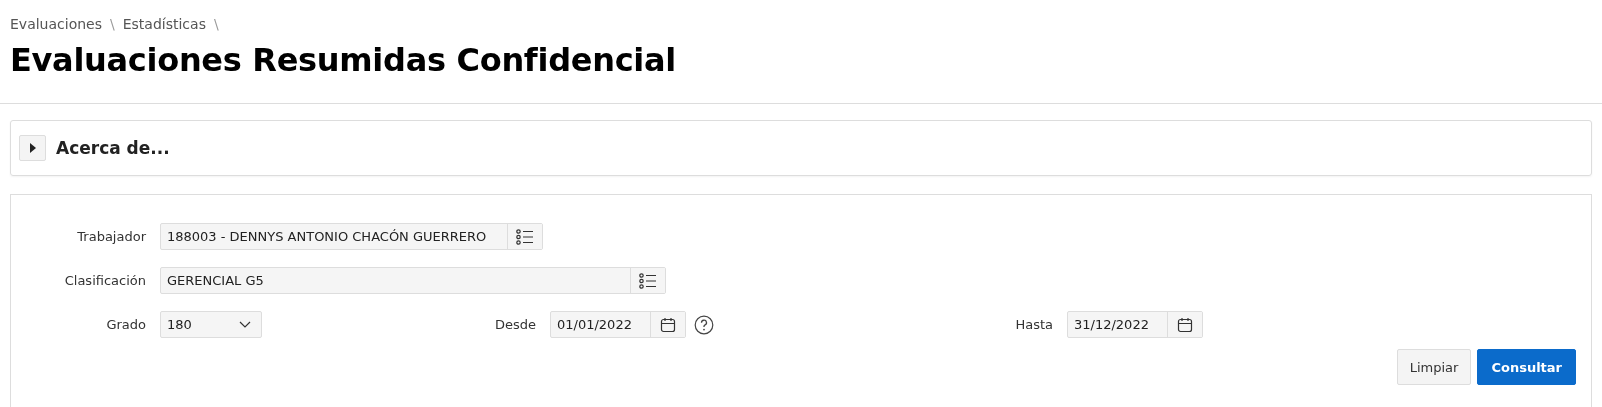 The height and width of the screenshot is (407, 1602). Describe the element at coordinates (1434, 367) in the screenshot. I see `clear-button: Limpiar` at that location.